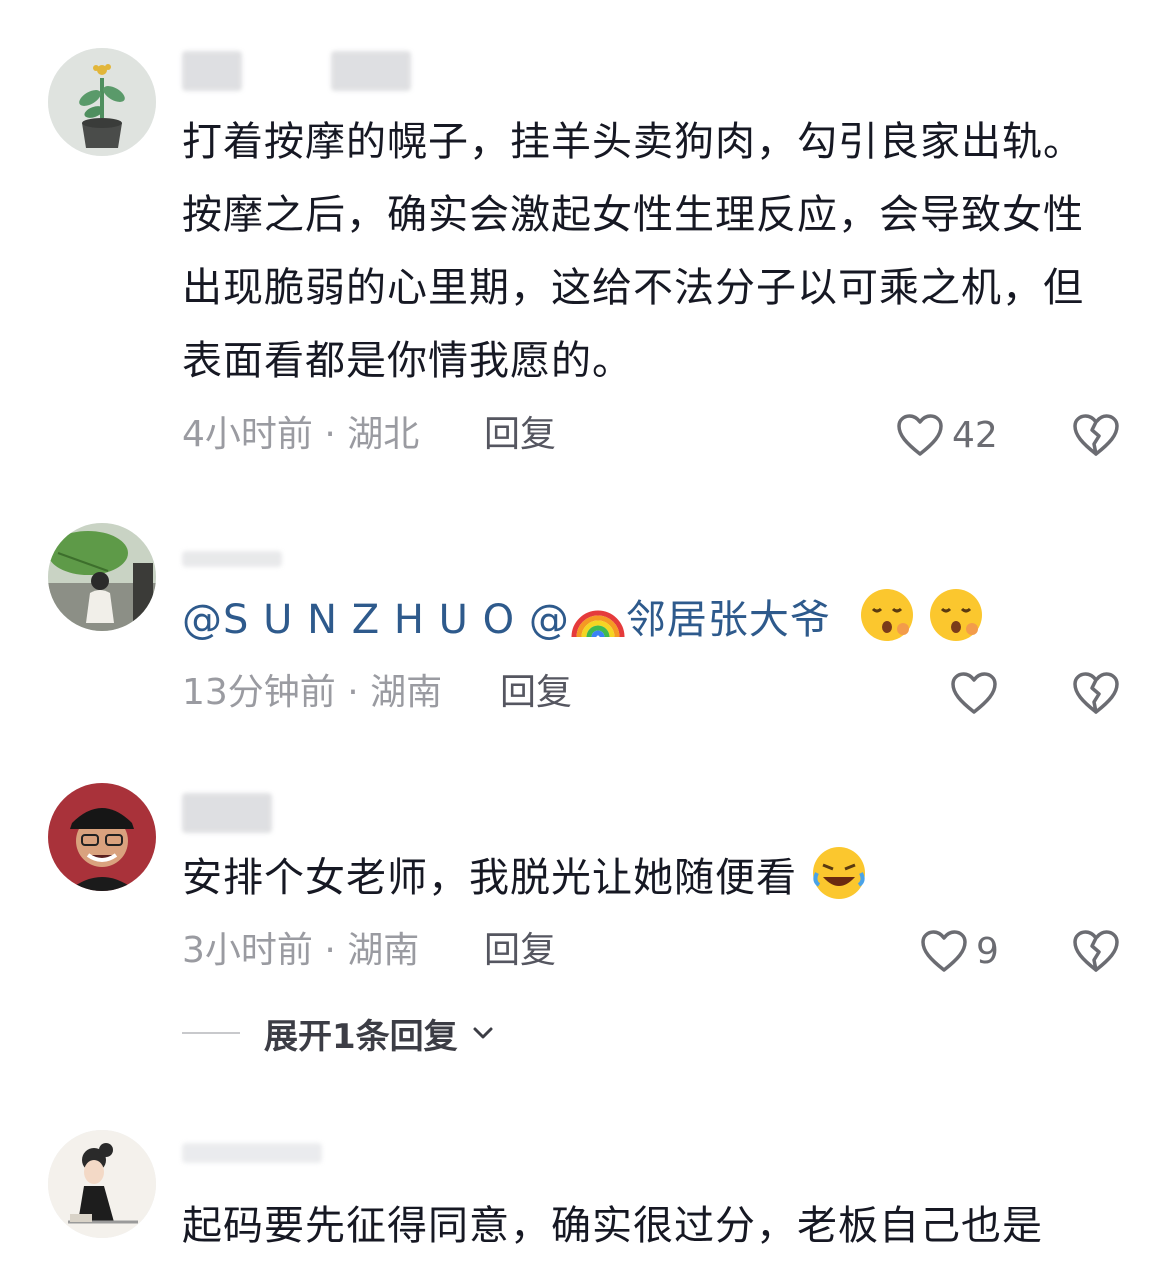 Image resolution: width=1170 pixels, height=1263 pixels. What do you see at coordinates (987, 951) in the screenshot?
I see `like-count: 9` at bounding box center [987, 951].